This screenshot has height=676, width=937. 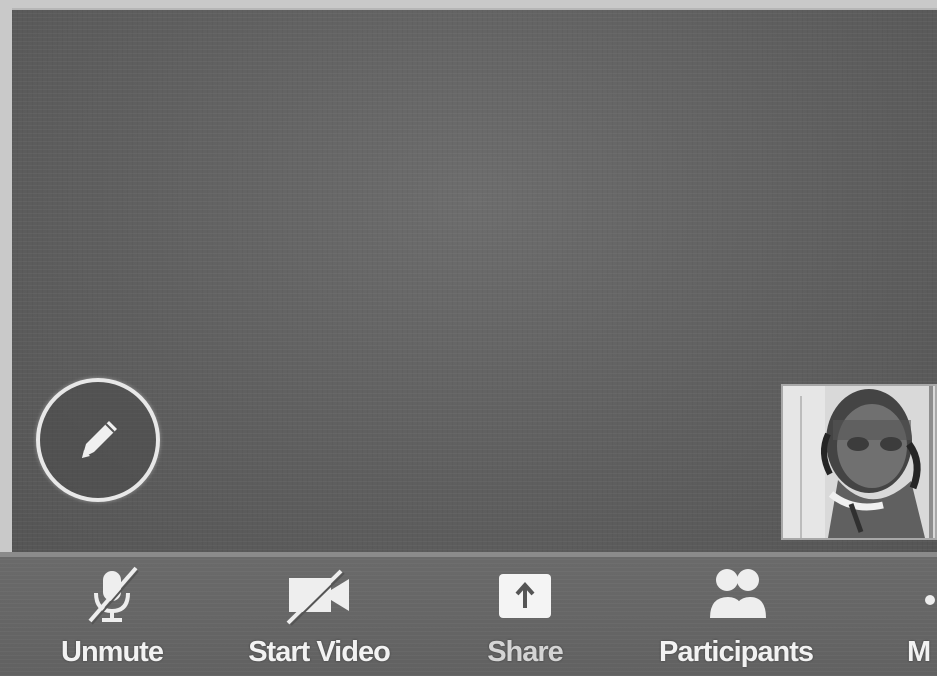 What do you see at coordinates (319, 597) in the screenshot?
I see `video-camera-off-icon` at bounding box center [319, 597].